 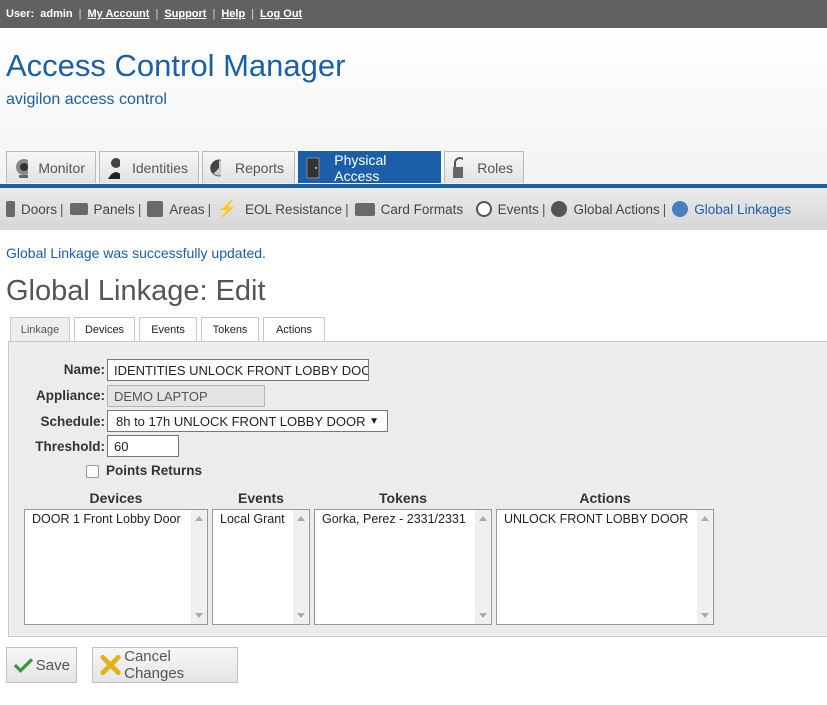 What do you see at coordinates (605, 498) in the screenshot?
I see `actions-header: Actions` at bounding box center [605, 498].